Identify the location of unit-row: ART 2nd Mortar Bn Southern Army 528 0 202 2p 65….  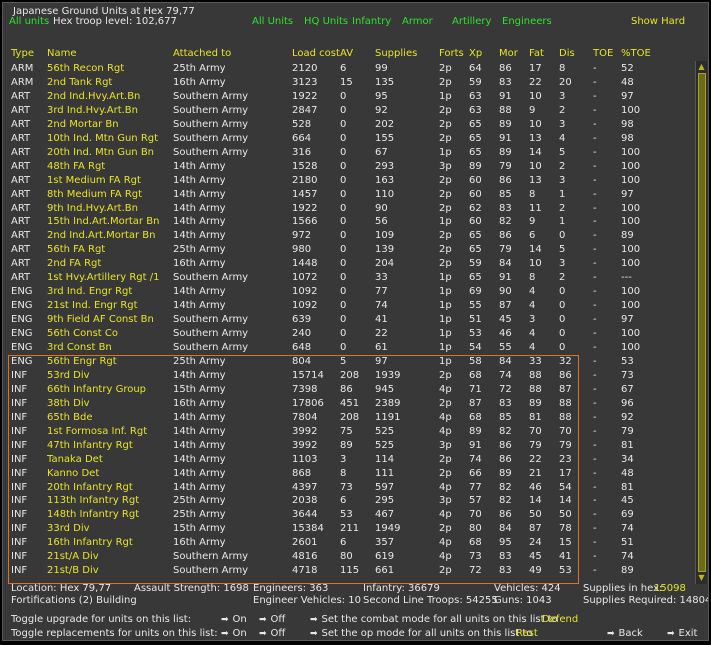
(349, 124).